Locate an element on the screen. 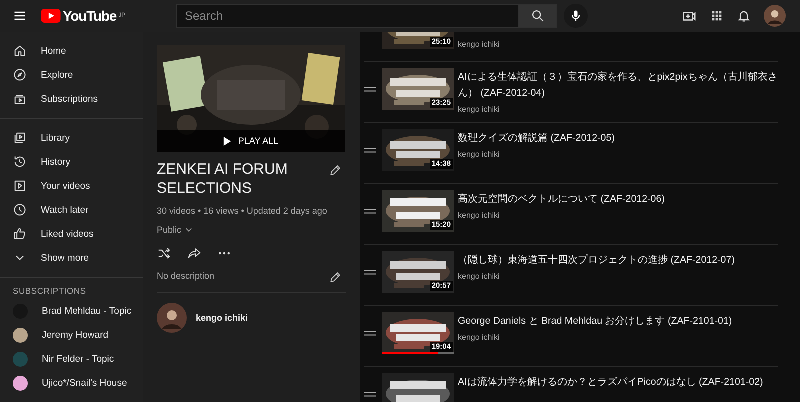  video-title: 数理クイズの解説篇 (ZAF-2012-05) is located at coordinates (536, 139).